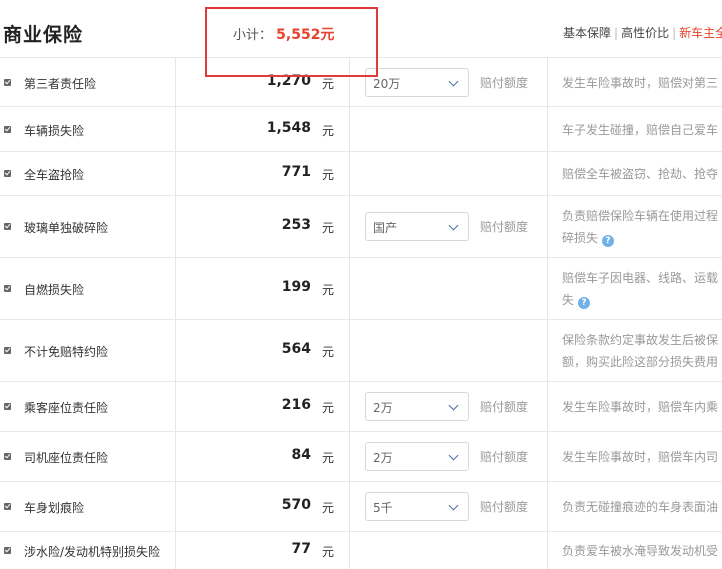 The image size is (722, 569). What do you see at coordinates (361, 506) in the screenshot?
I see `insurance-row: 车身划痕险 570 元 5千 赔付额度 负责无碰撞痕迹的车身表面油` at bounding box center [361, 506].